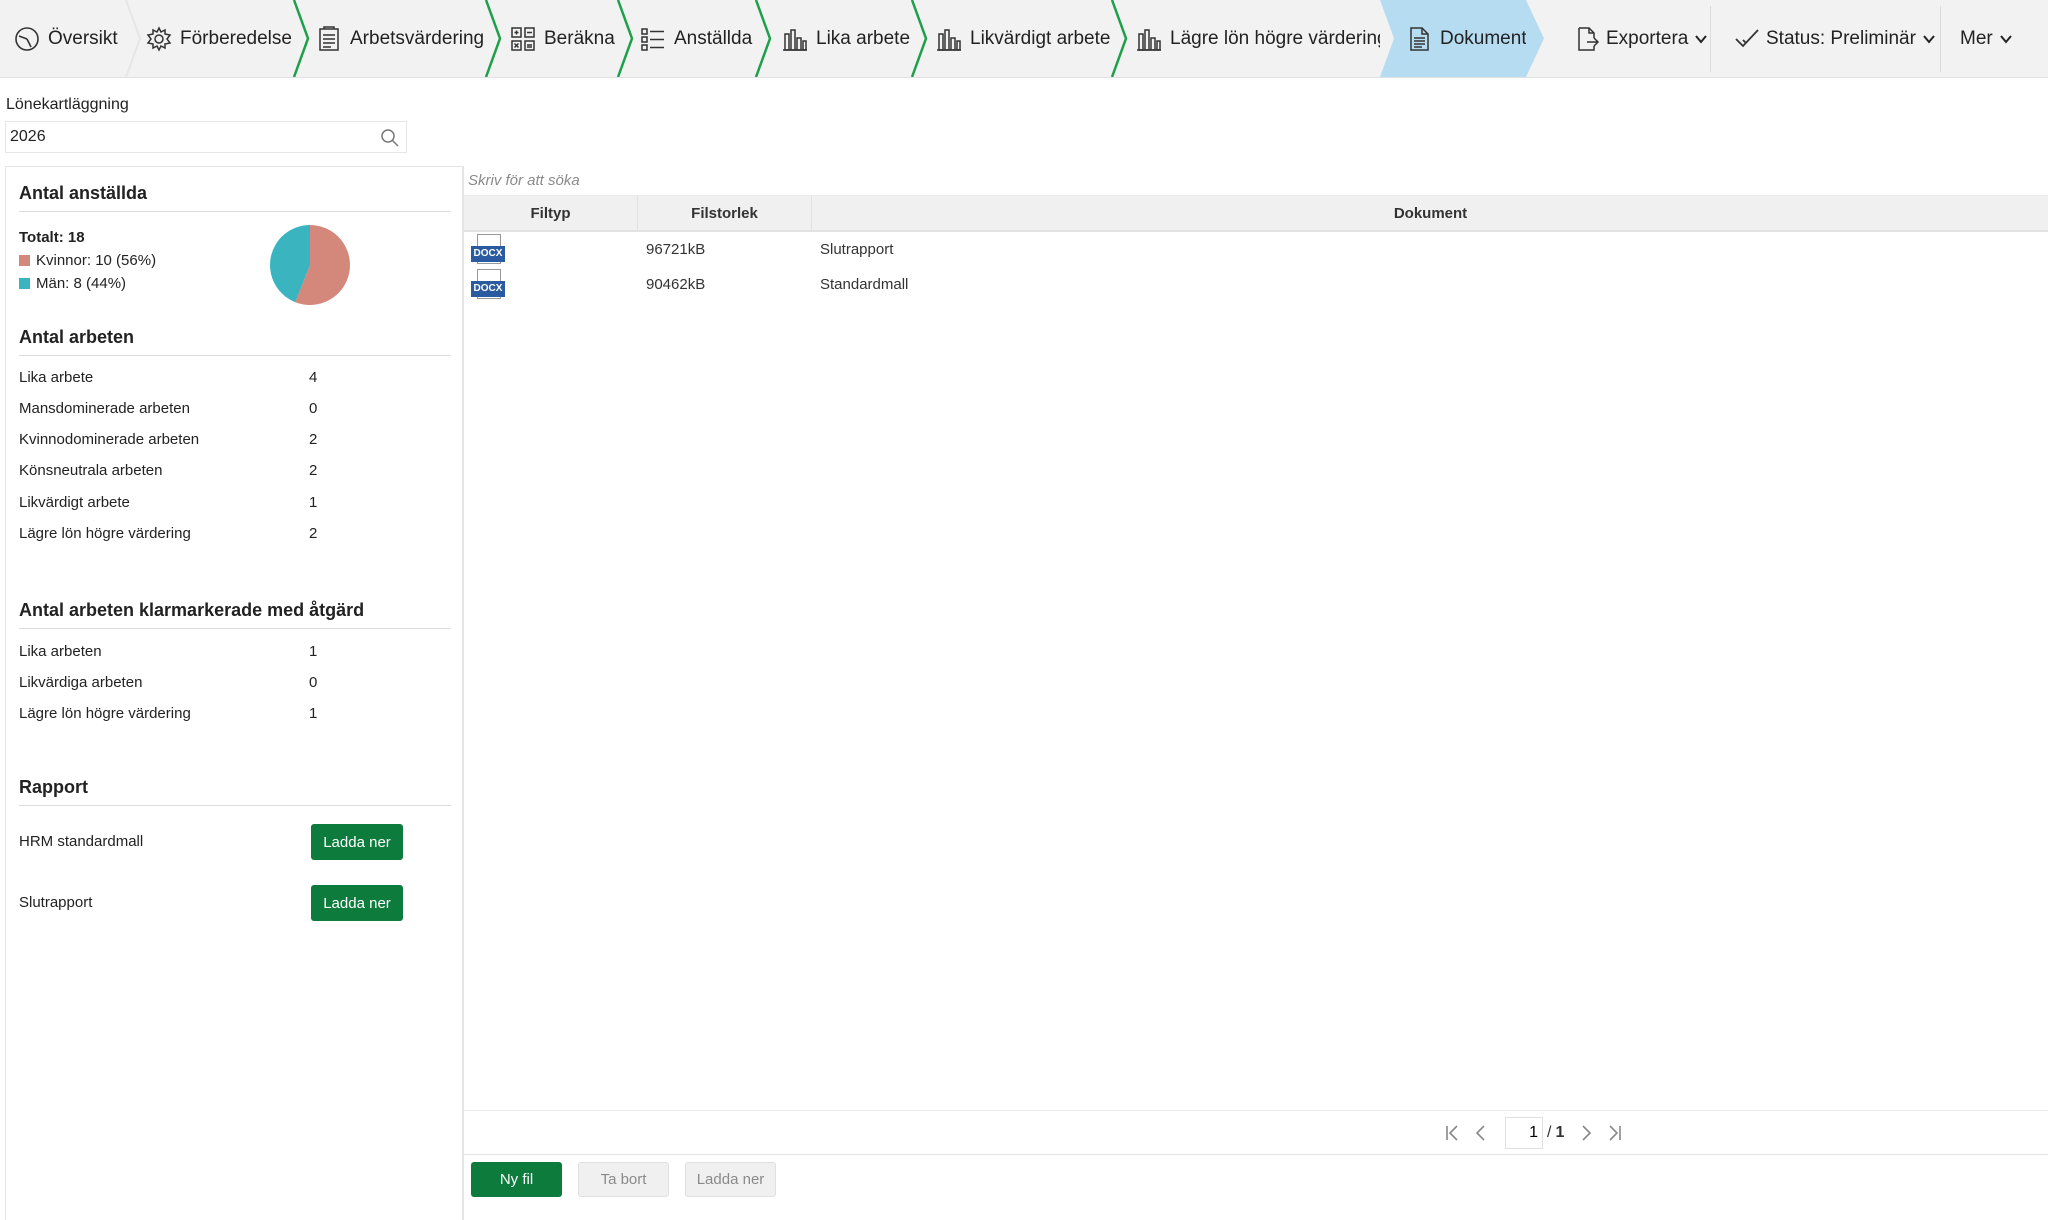 Image resolution: width=2048 pixels, height=1220 pixels. What do you see at coordinates (357, 903) in the screenshot?
I see `download-slutrapport-button: Ladda ner` at bounding box center [357, 903].